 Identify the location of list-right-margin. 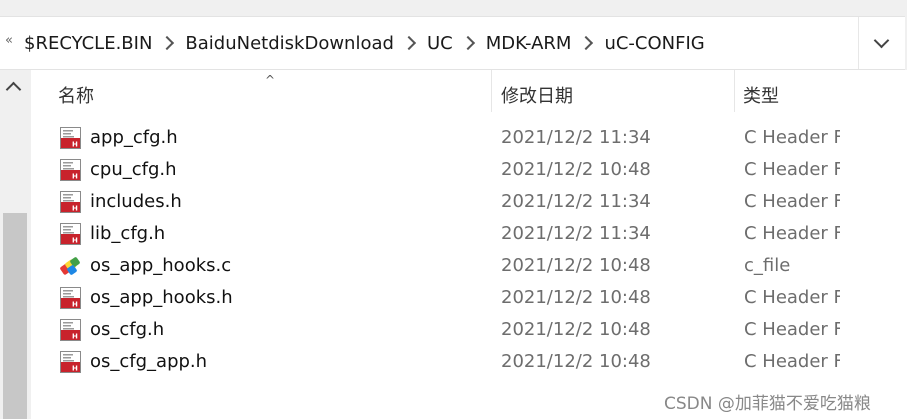
(875, 244).